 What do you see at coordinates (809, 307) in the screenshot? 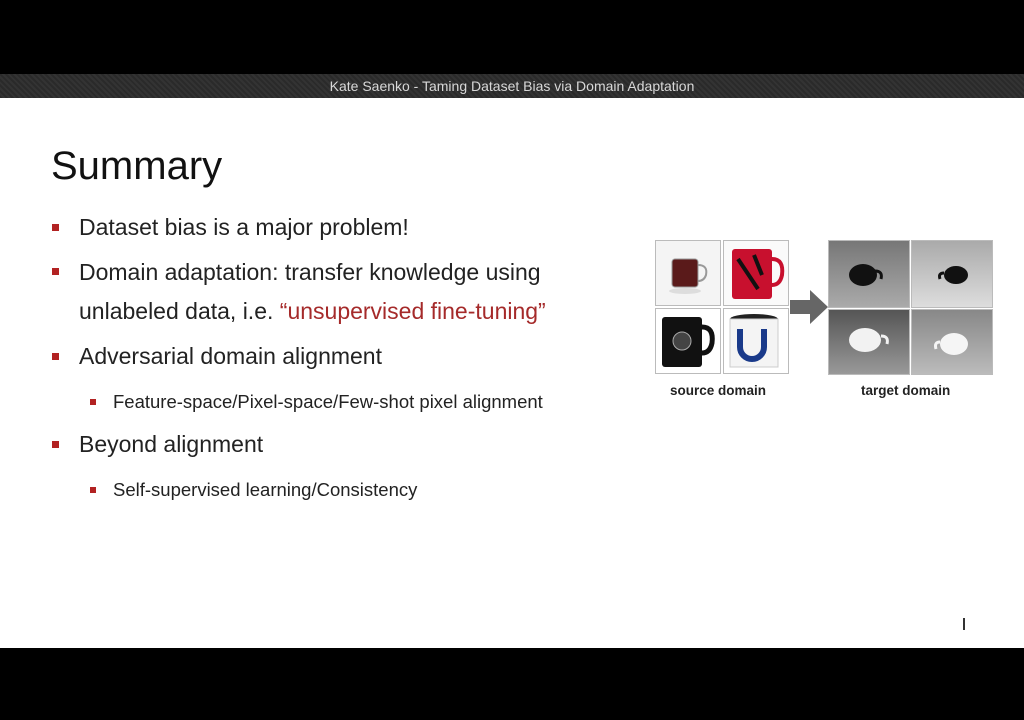
I see `arrow-right-icon` at bounding box center [809, 307].